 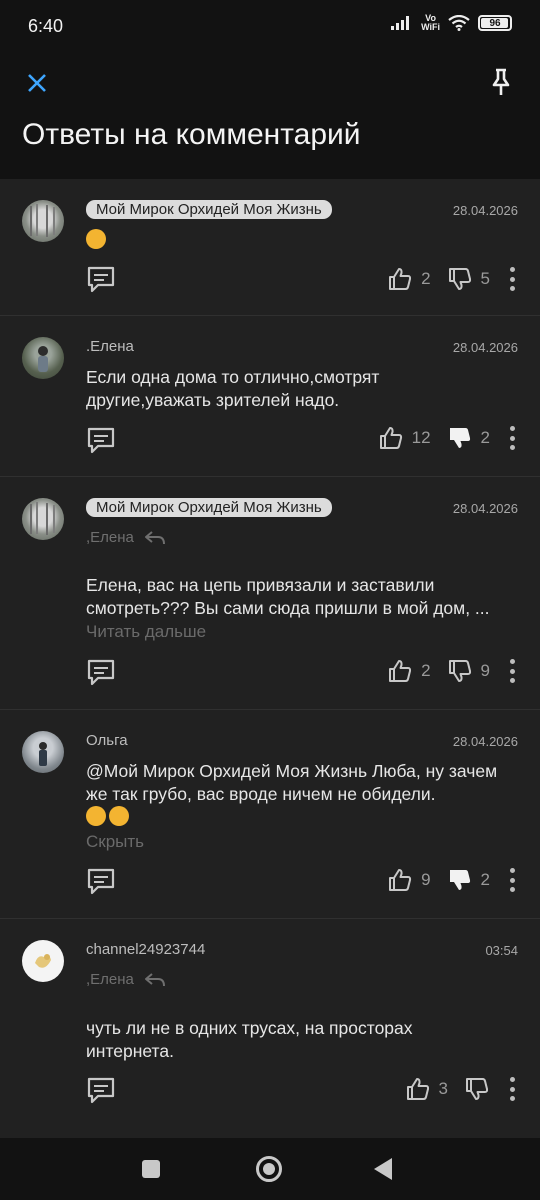 I want to click on comment-date: 03:54, so click(x=501, y=950).